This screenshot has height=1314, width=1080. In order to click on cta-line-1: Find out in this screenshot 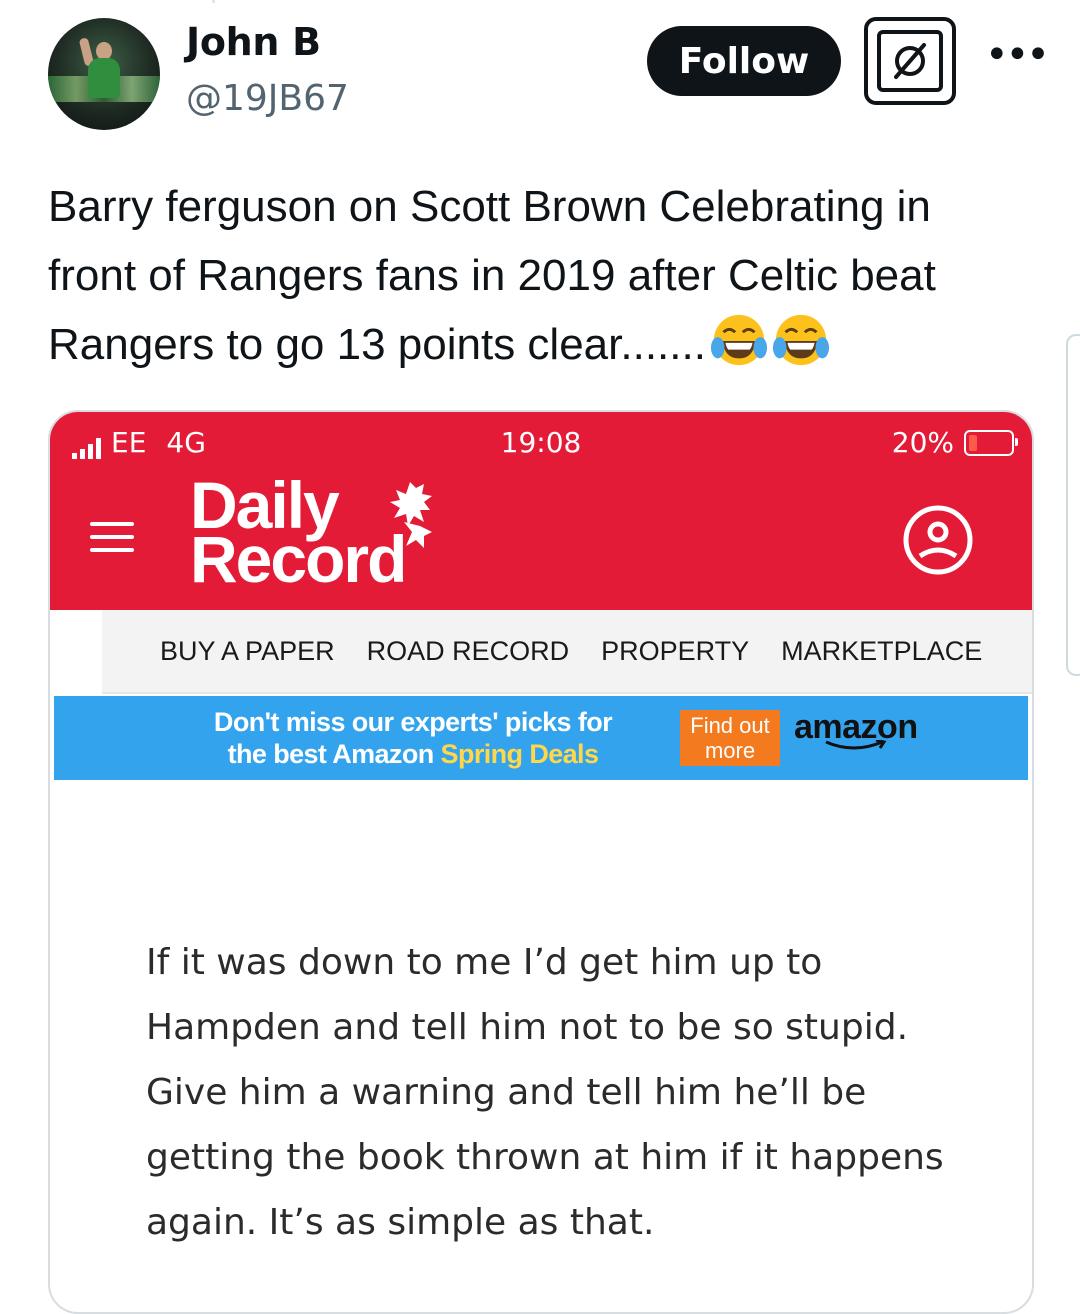, I will do `click(730, 725)`.